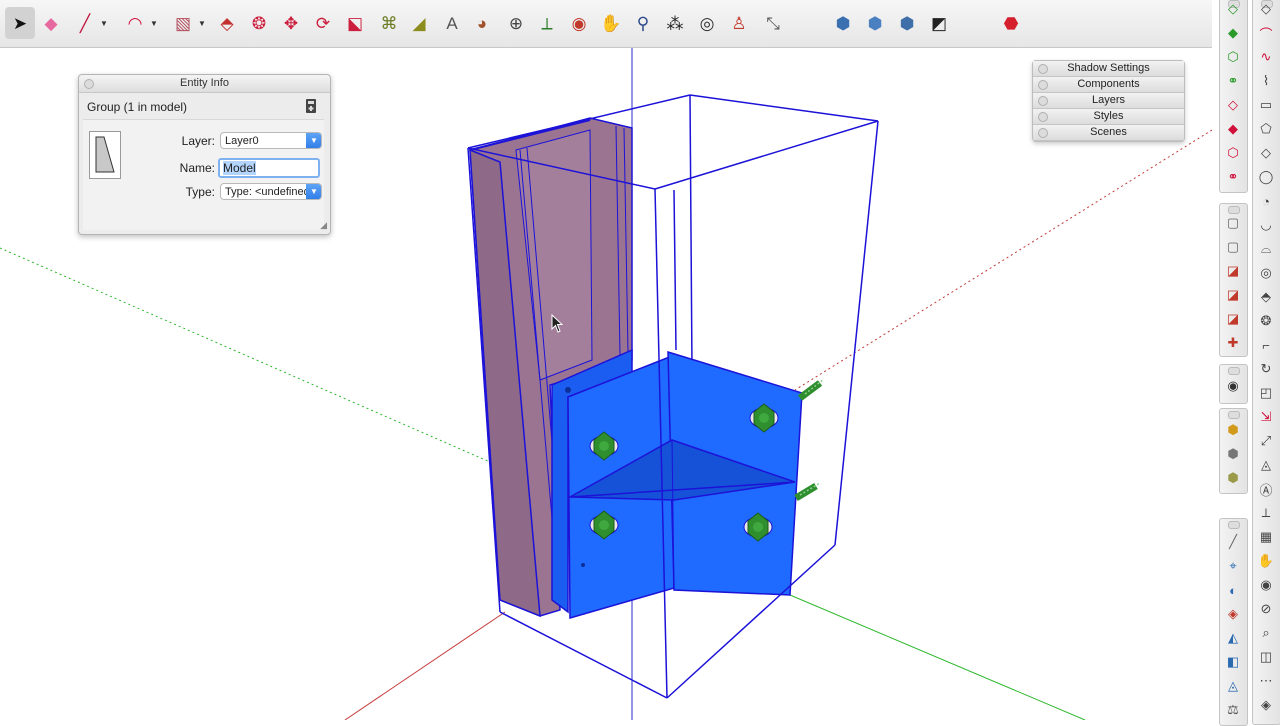  Describe the element at coordinates (1266, 417) in the screenshot. I see `measure-tape-icon: ⇲` at that location.